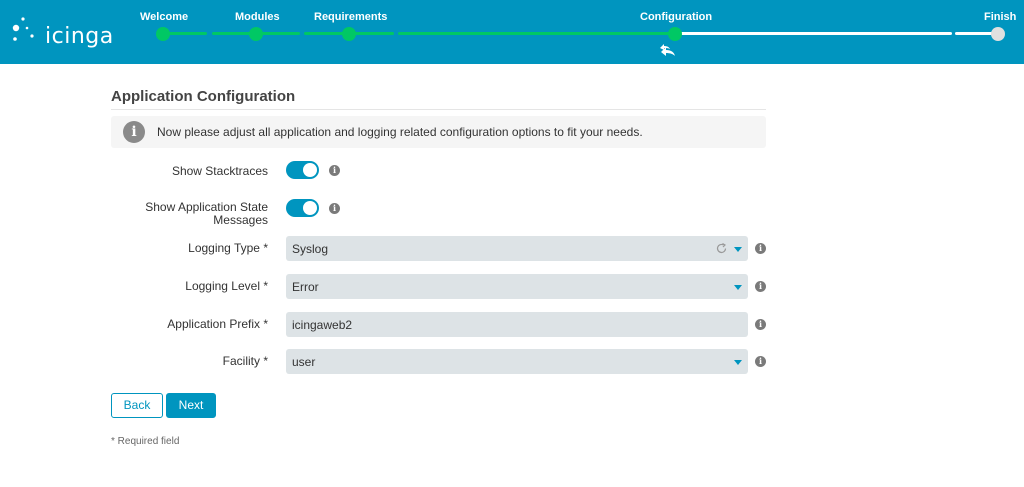 Image resolution: width=1024 pixels, height=487 pixels. I want to click on step-dot-finish, so click(998, 34).